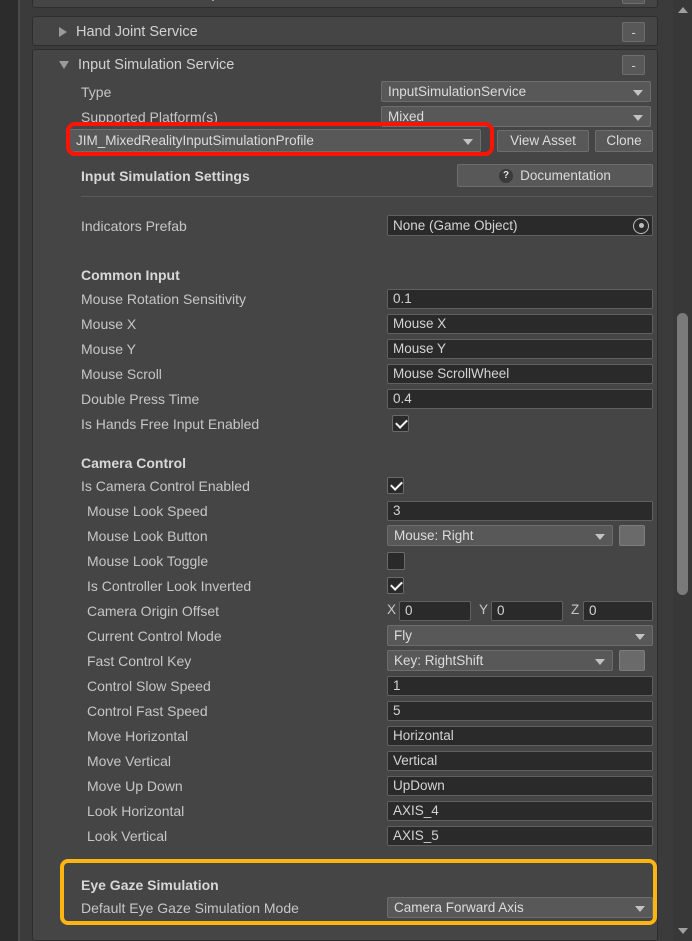 This screenshot has width=692, height=941. Describe the element at coordinates (506, 175) in the screenshot. I see `help-icon: ?` at that location.